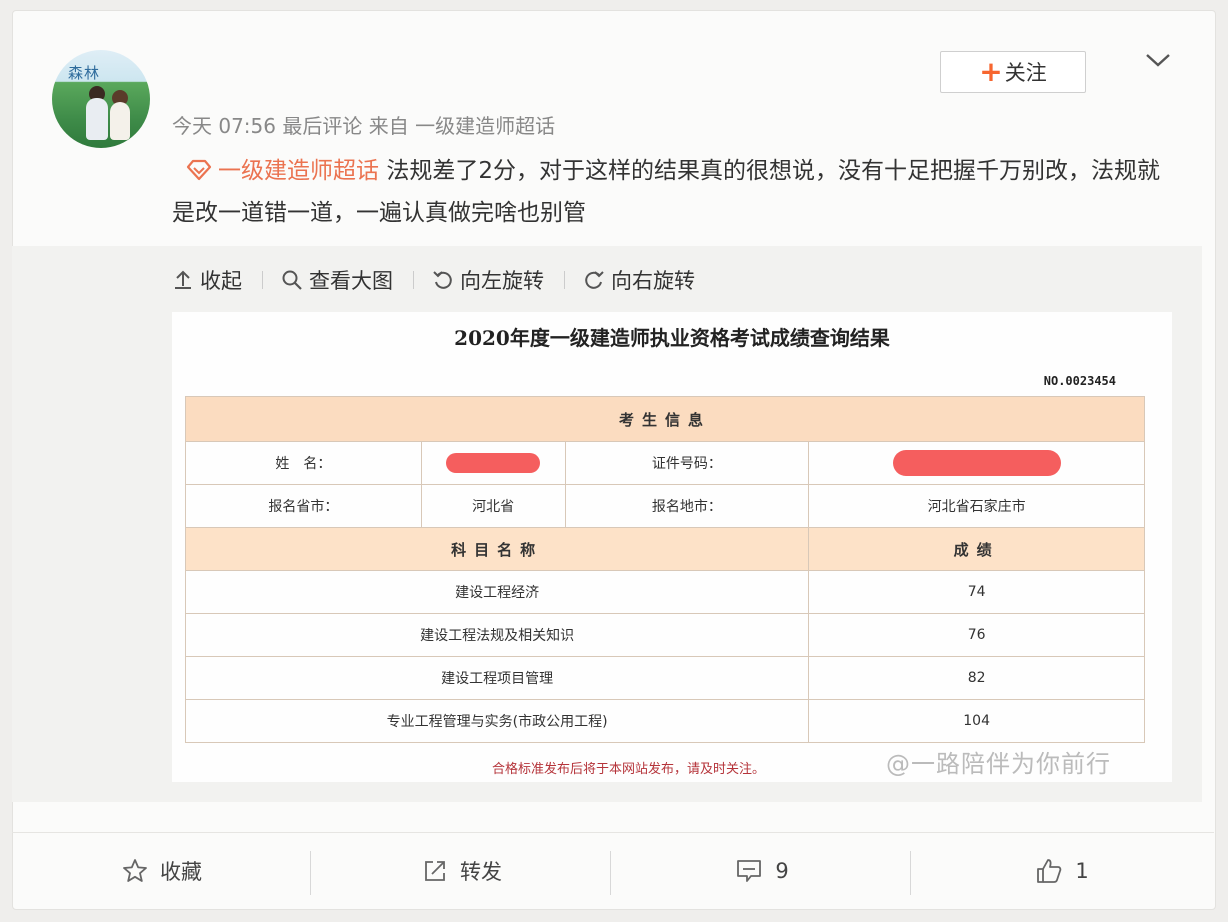  What do you see at coordinates (497, 635) in the screenshot?
I see `subject-name: 建设工程法规及相关知识` at bounding box center [497, 635].